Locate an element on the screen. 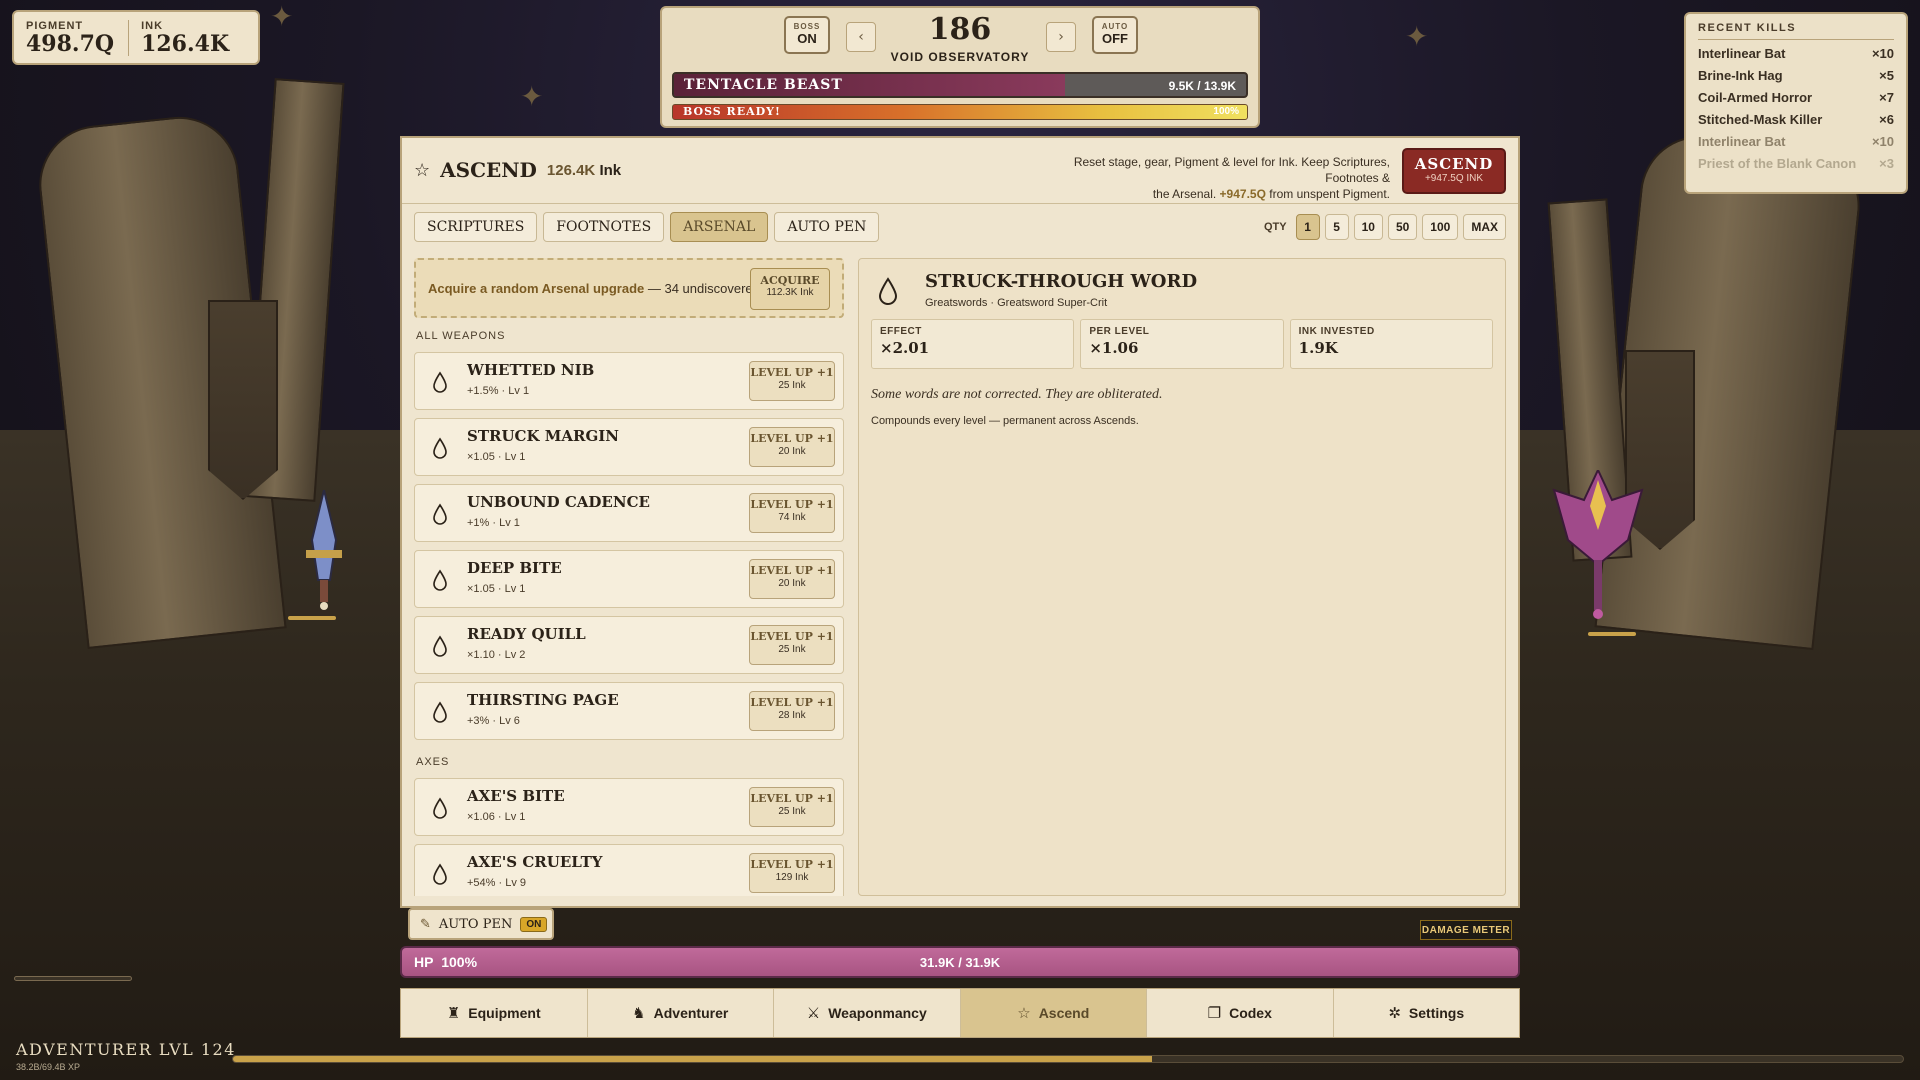  book-icon: ❐ is located at coordinates (1214, 1013).